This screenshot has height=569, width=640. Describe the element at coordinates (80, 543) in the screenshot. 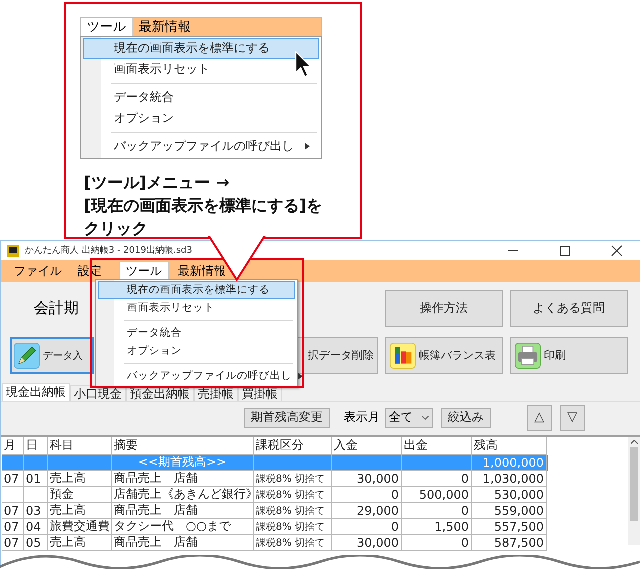

I see `table-cell: 売上高` at that location.